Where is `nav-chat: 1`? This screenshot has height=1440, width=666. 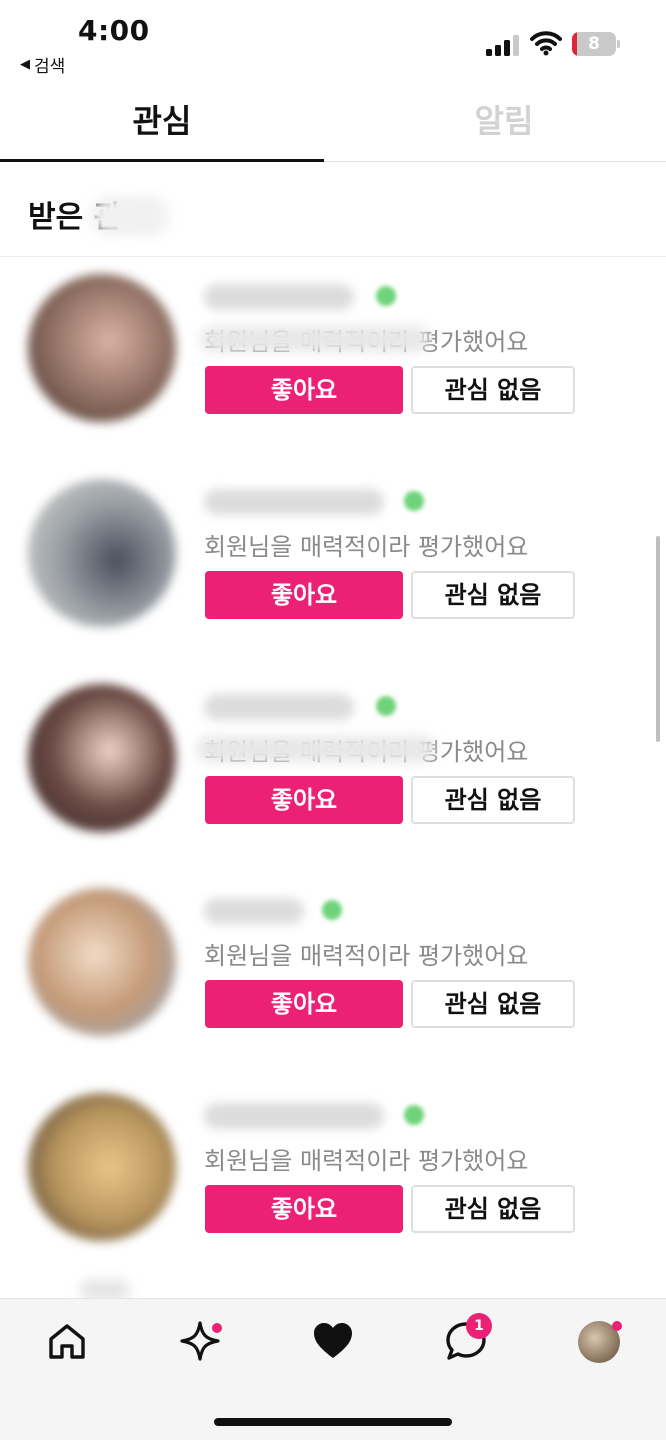
nav-chat: 1 is located at coordinates (468, 1338).